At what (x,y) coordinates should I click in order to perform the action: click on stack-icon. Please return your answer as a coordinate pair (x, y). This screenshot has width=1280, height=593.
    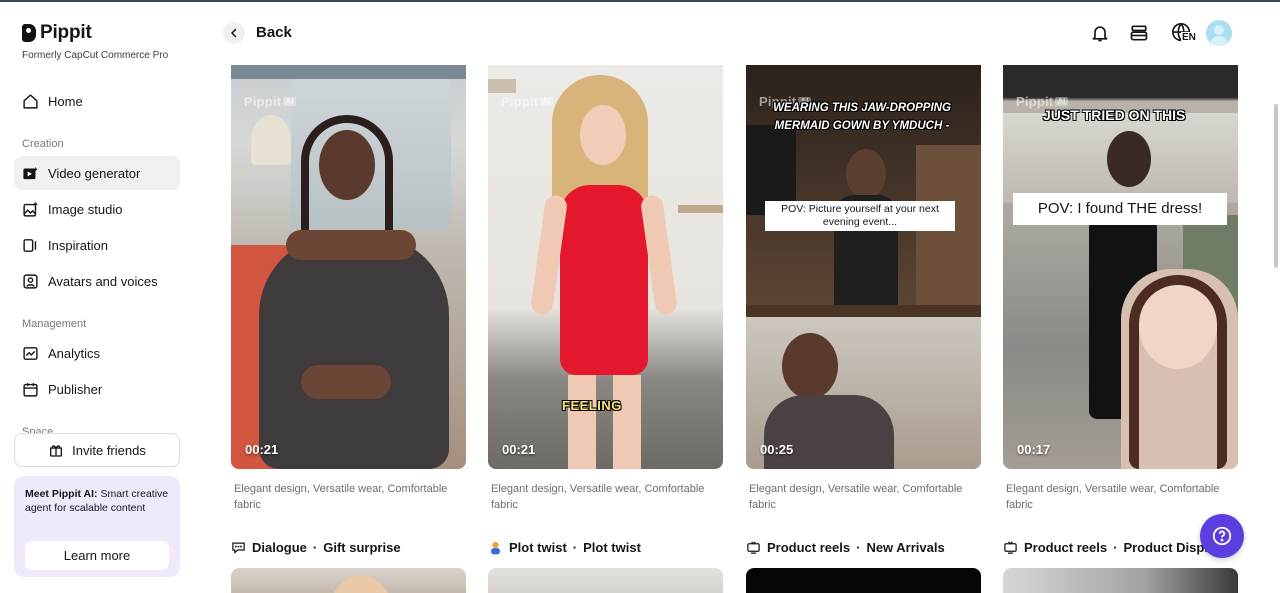
    Looking at the image, I should click on (1139, 33).